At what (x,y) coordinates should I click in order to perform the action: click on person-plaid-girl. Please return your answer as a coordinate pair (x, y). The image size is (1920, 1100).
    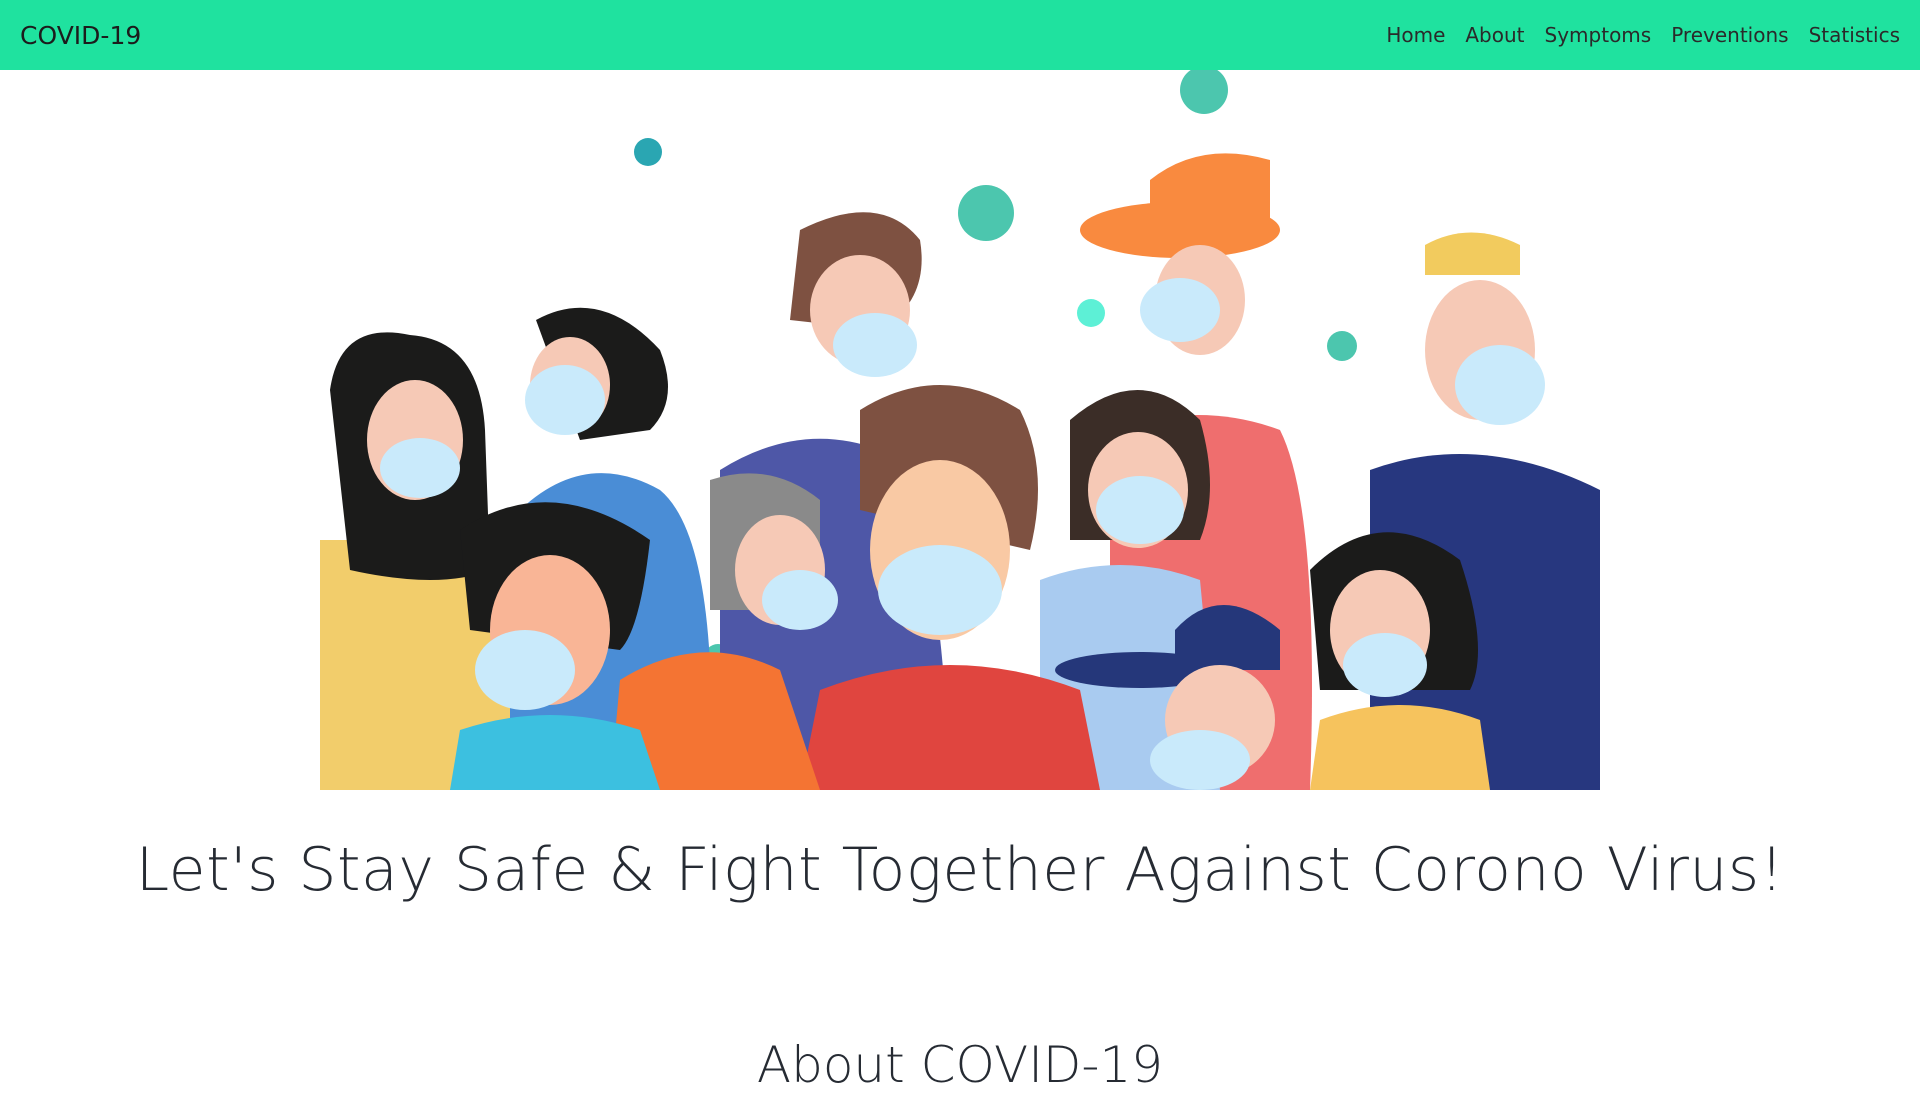
    Looking at the image, I should click on (1400, 661).